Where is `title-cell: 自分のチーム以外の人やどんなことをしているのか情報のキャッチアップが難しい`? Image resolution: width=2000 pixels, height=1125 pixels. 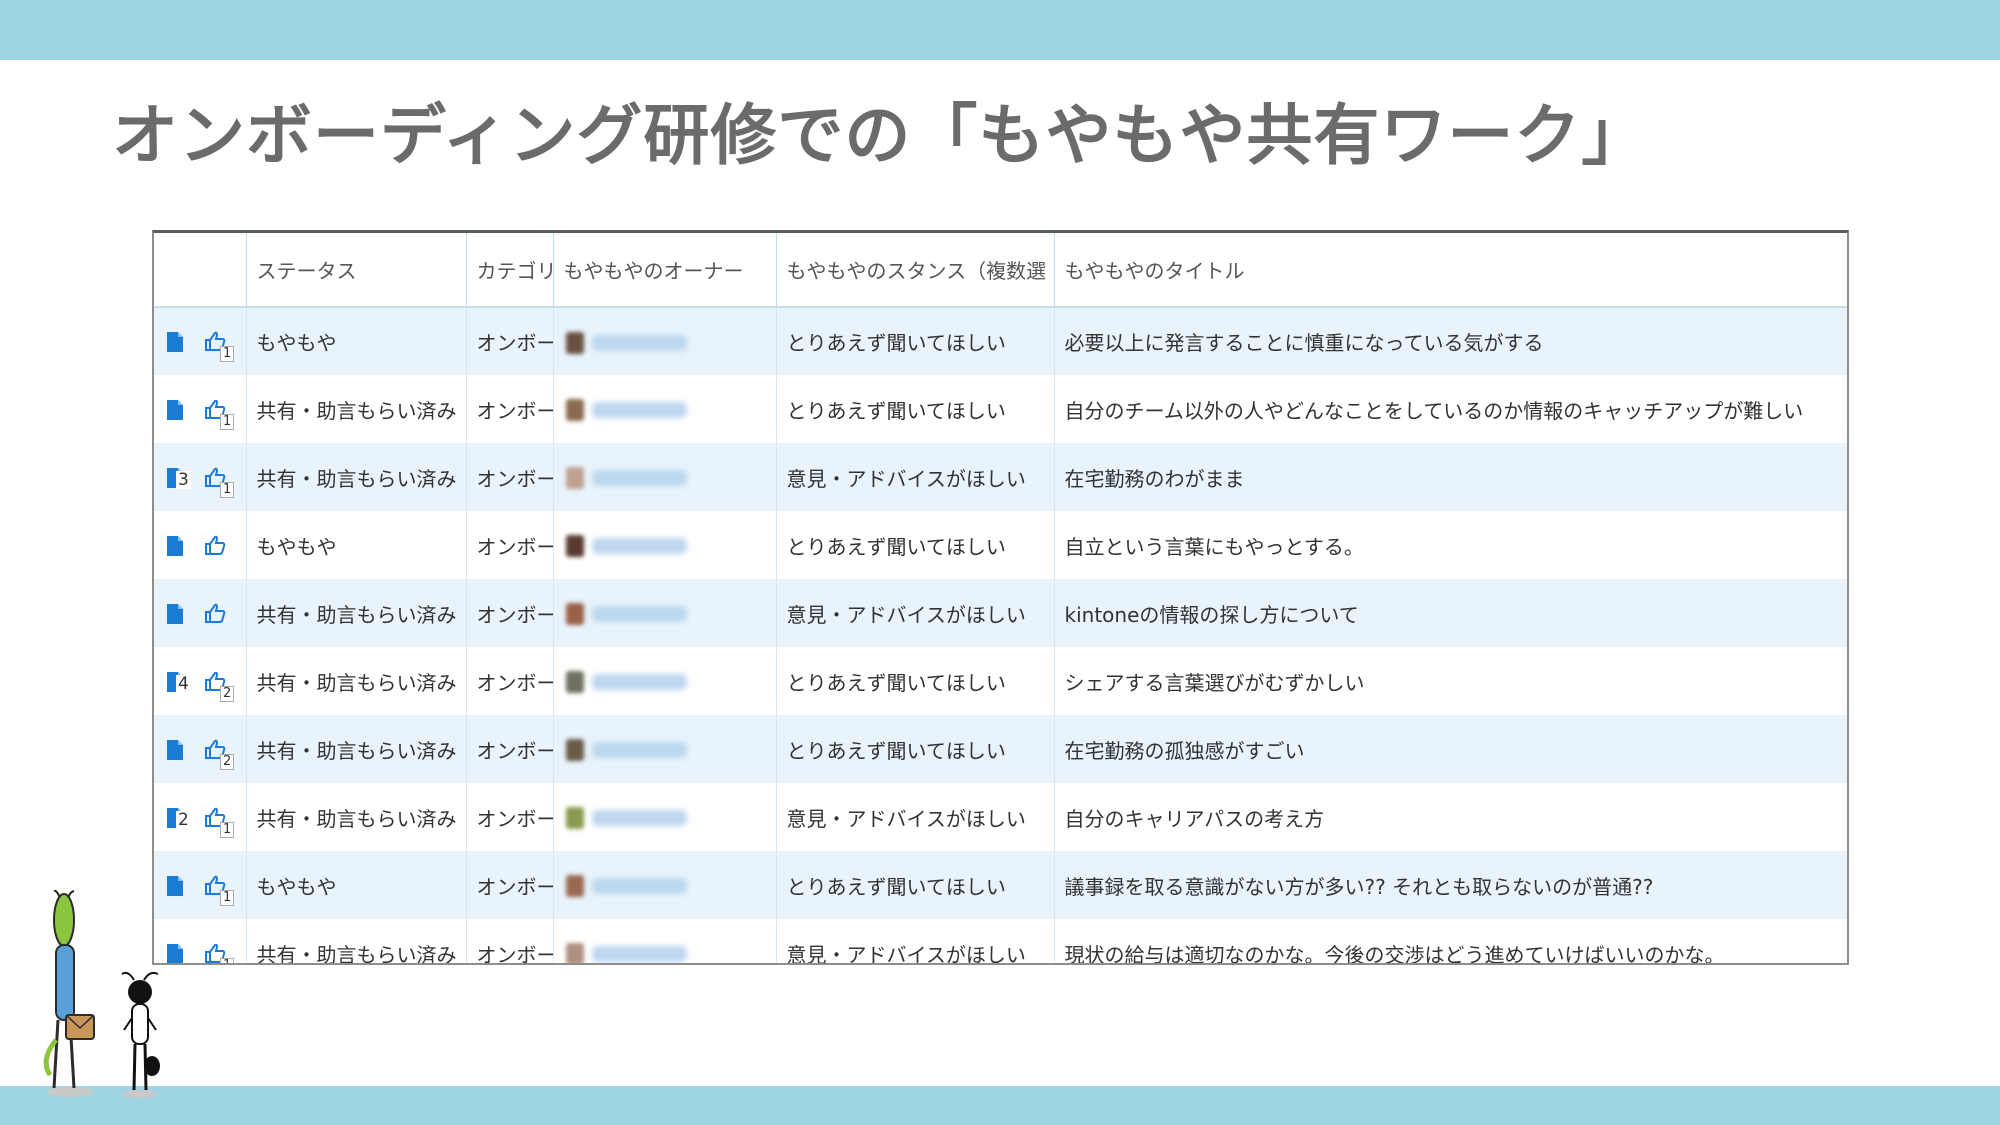
title-cell: 自分のチーム以外の人やどんなことをしているのか情報のキャッチアップが難しい is located at coordinates (1450, 409).